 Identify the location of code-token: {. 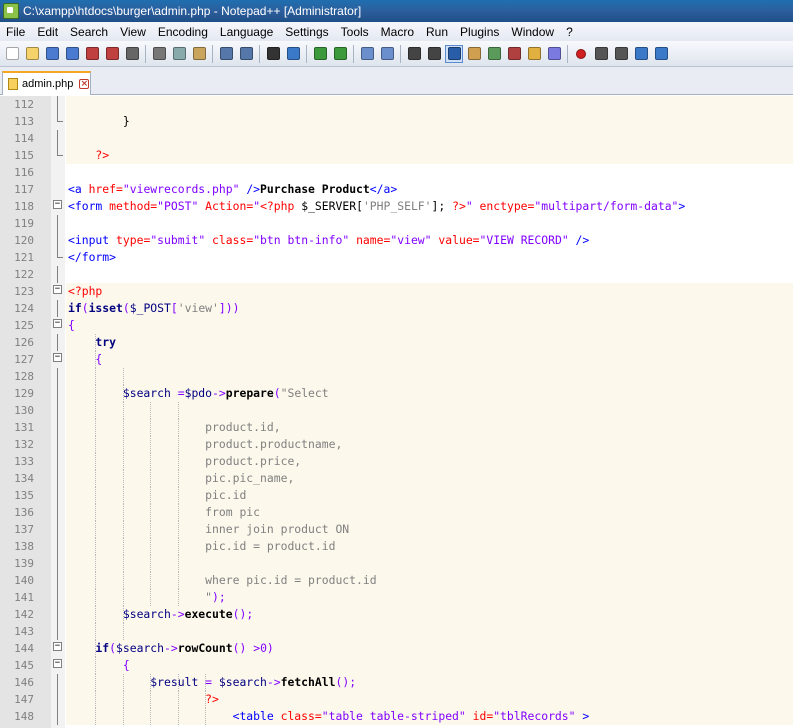
(85, 359).